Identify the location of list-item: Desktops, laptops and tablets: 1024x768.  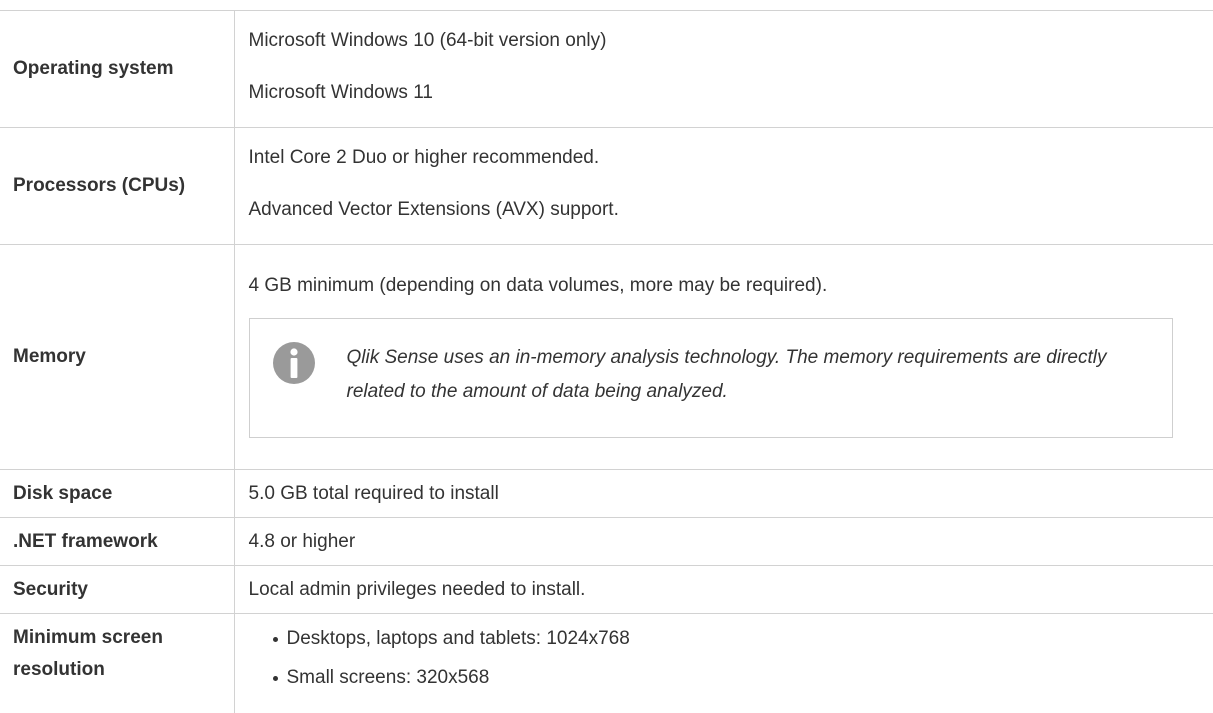
(731, 638).